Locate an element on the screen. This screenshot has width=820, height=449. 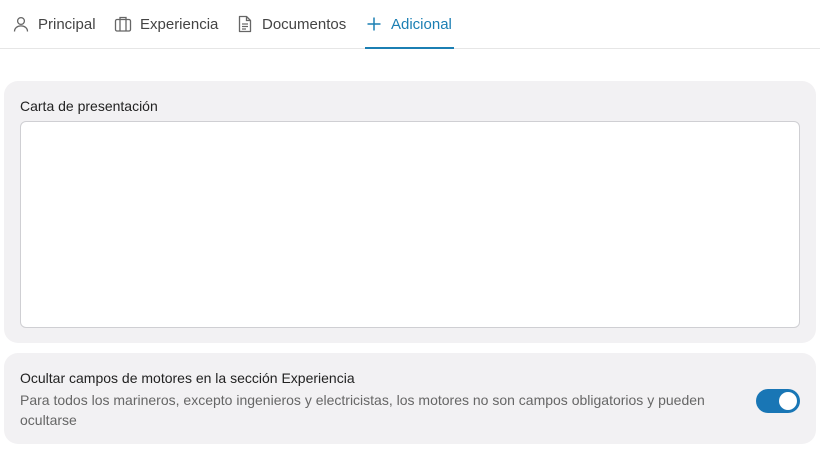
tab-label: Documentos is located at coordinates (304, 24).